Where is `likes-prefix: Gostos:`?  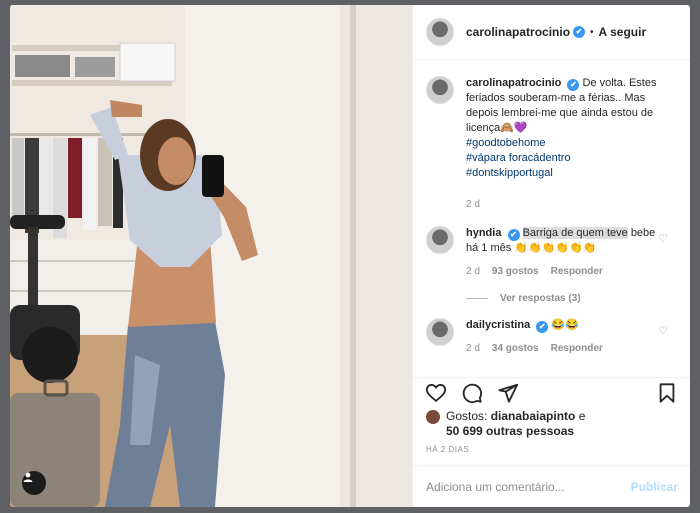 likes-prefix: Gostos: is located at coordinates (467, 416).